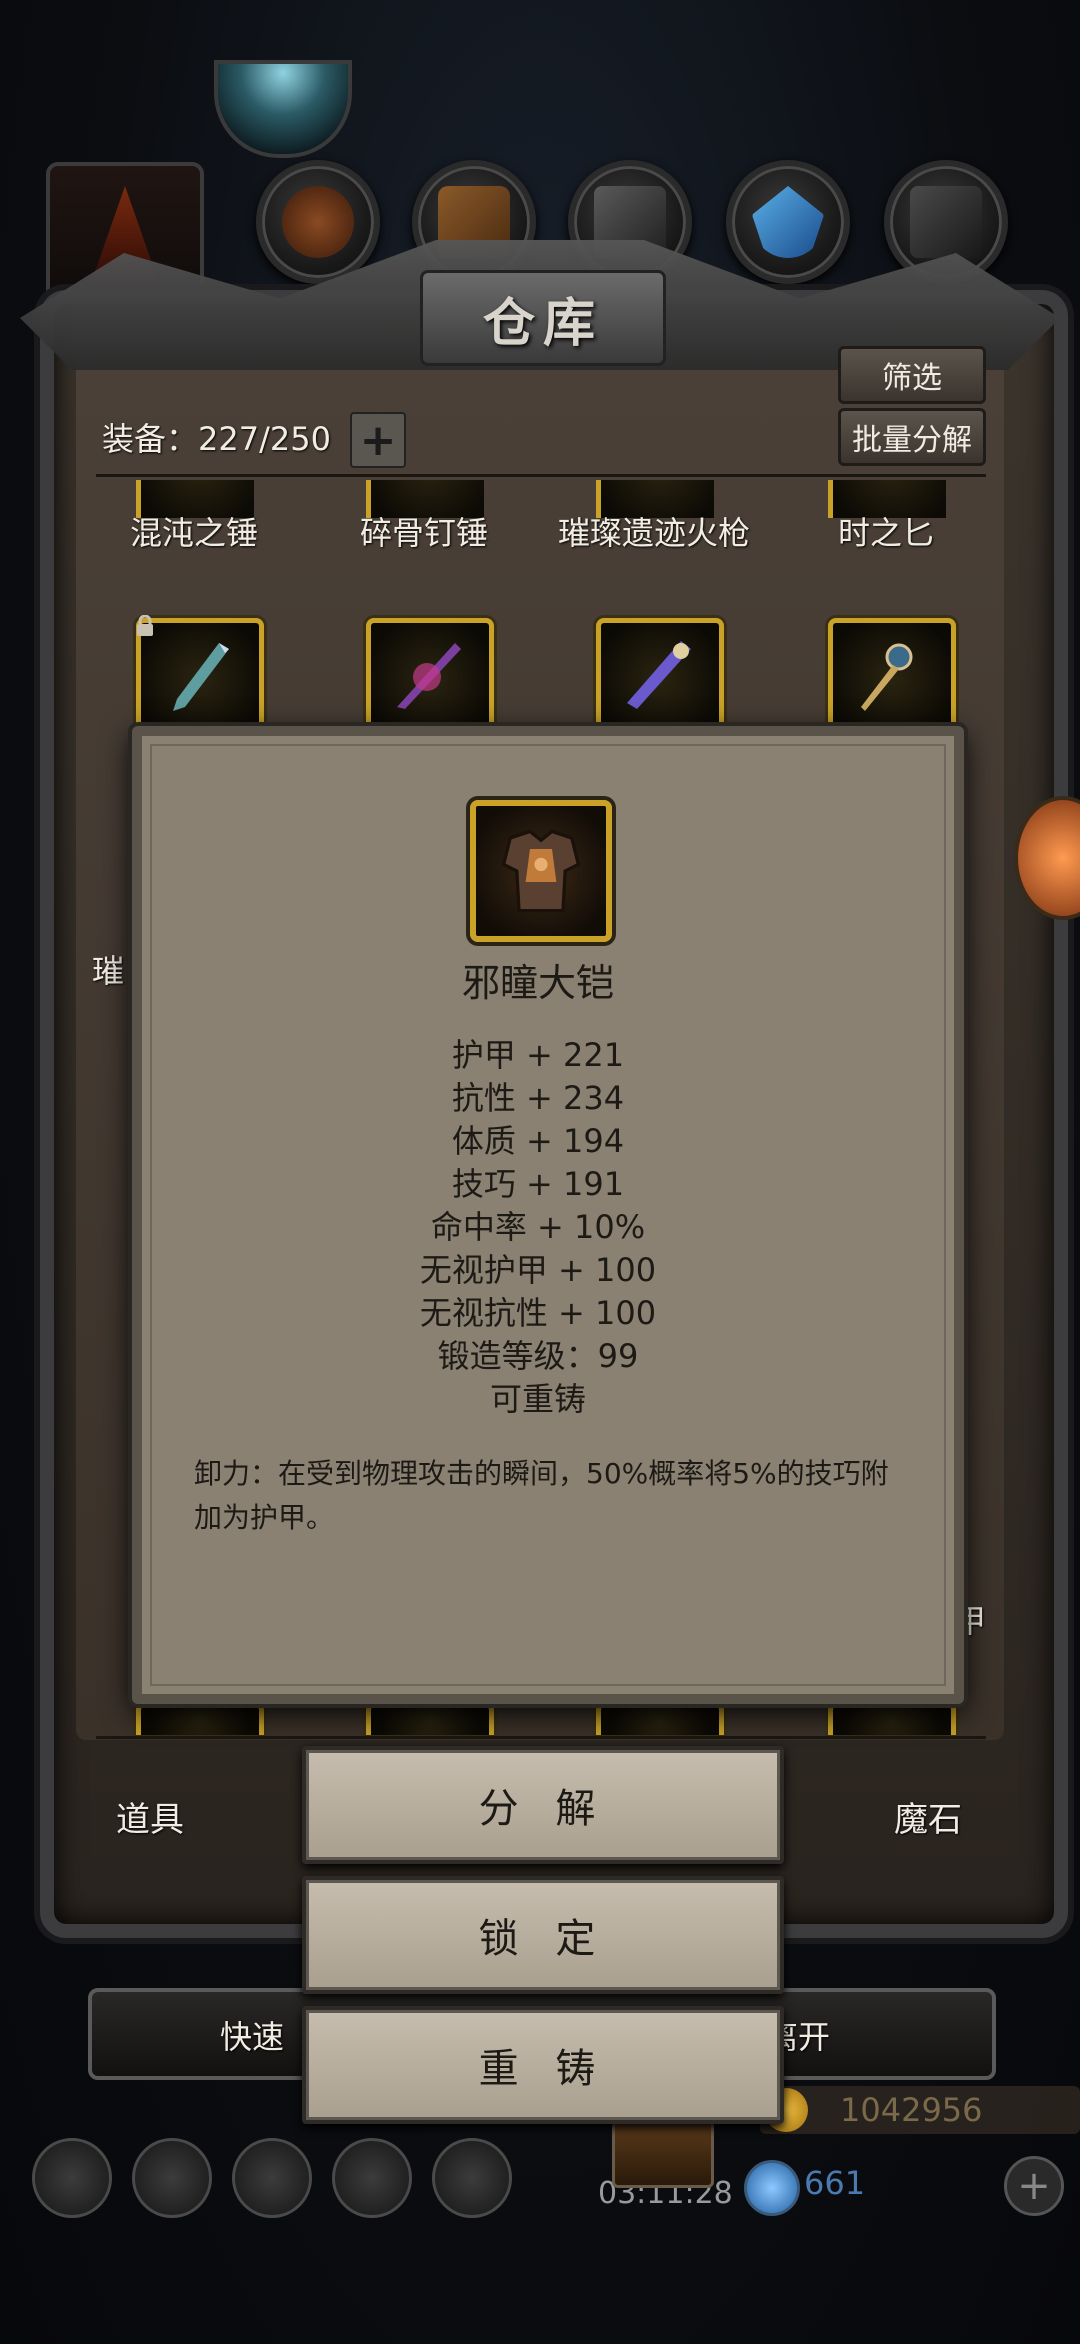  What do you see at coordinates (887, 677) in the screenshot?
I see `scepter-icon` at bounding box center [887, 677].